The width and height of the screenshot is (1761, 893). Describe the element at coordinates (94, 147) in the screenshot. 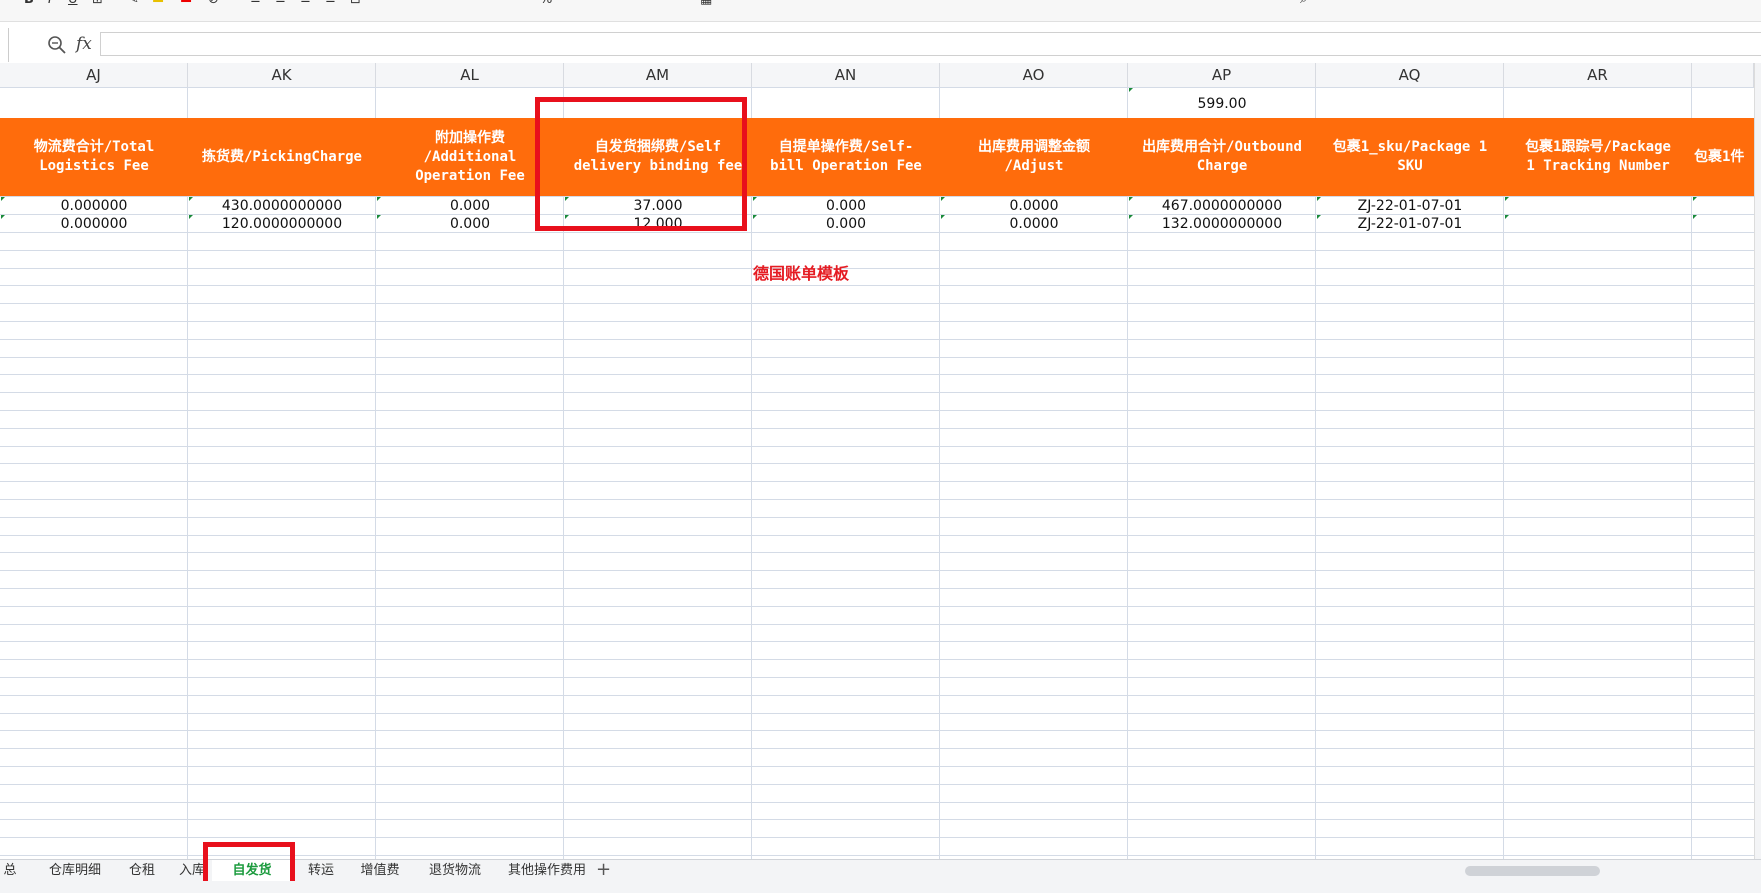

I see `header-line: 物流费合计/Total` at that location.